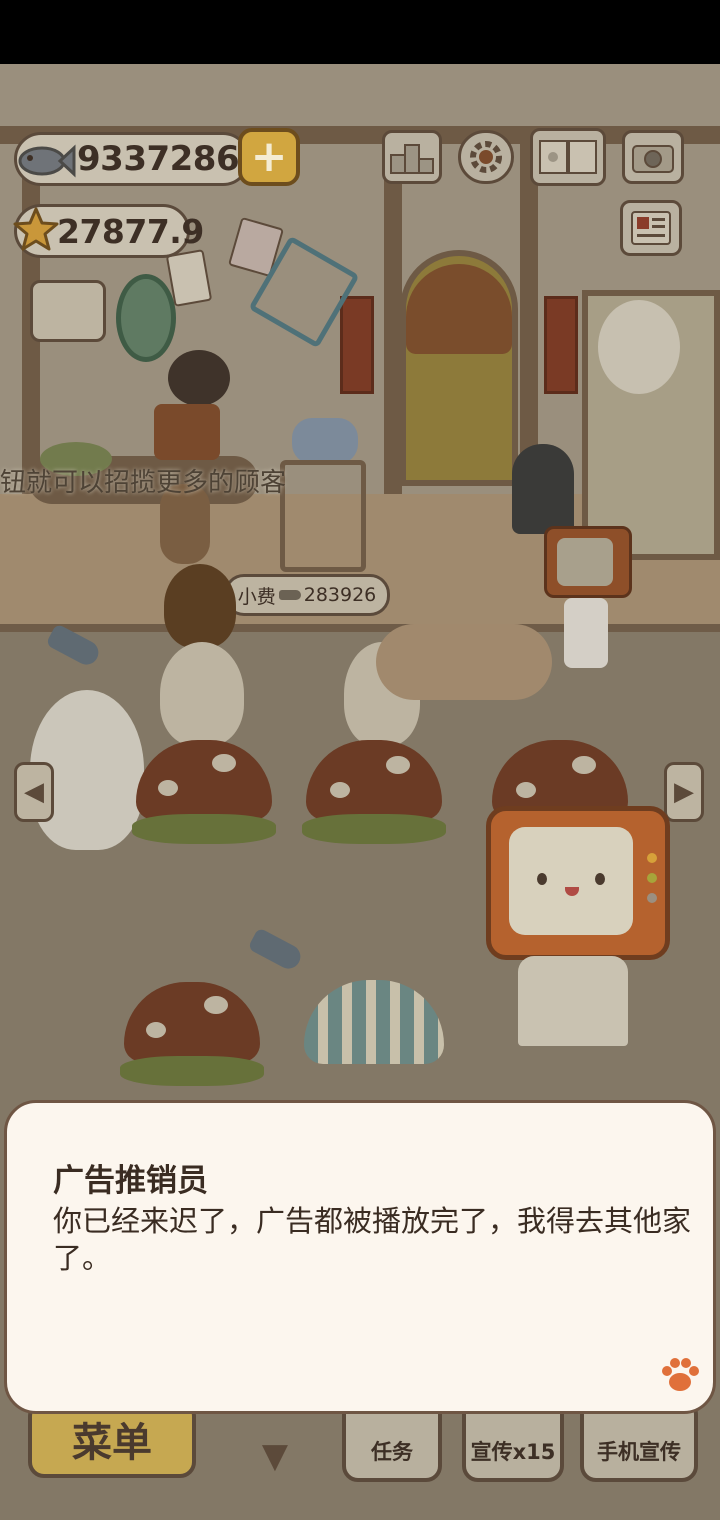 This screenshot has height=1520, width=720. What do you see at coordinates (146, 318) in the screenshot?
I see `mirror-decoration` at bounding box center [146, 318].